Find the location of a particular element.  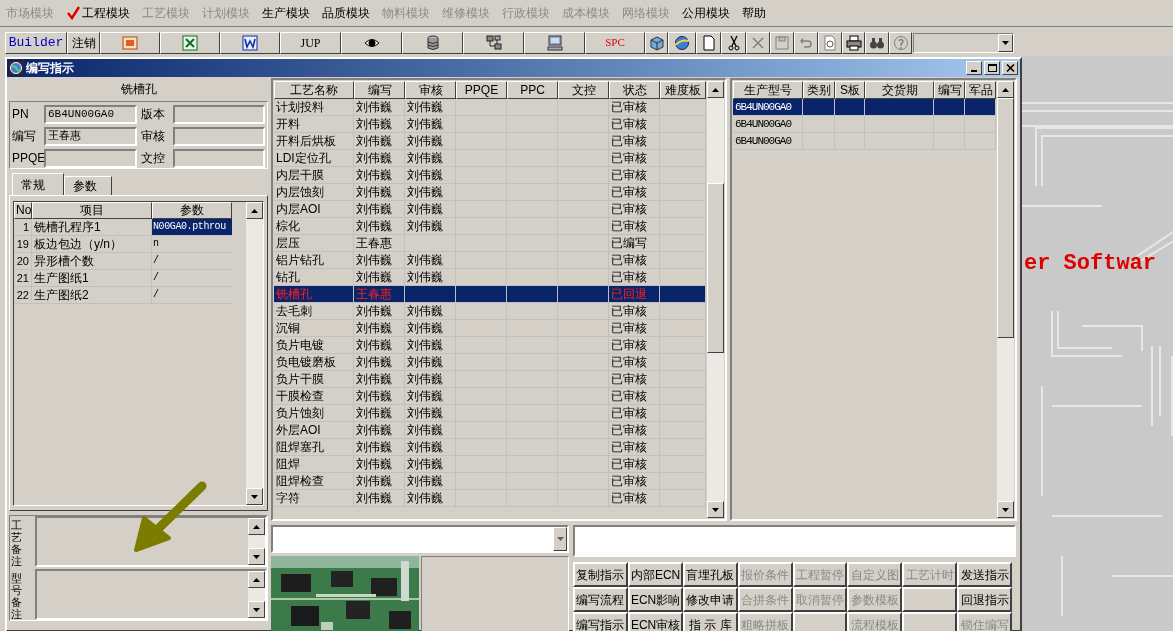

action-button: 回退指示 is located at coordinates (984, 599).